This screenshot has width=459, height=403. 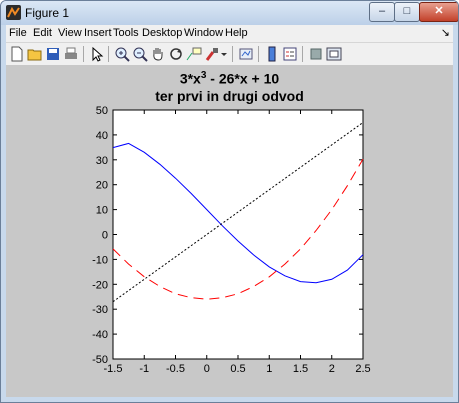 I want to click on menu-desktop: Desktop, so click(x=162, y=33).